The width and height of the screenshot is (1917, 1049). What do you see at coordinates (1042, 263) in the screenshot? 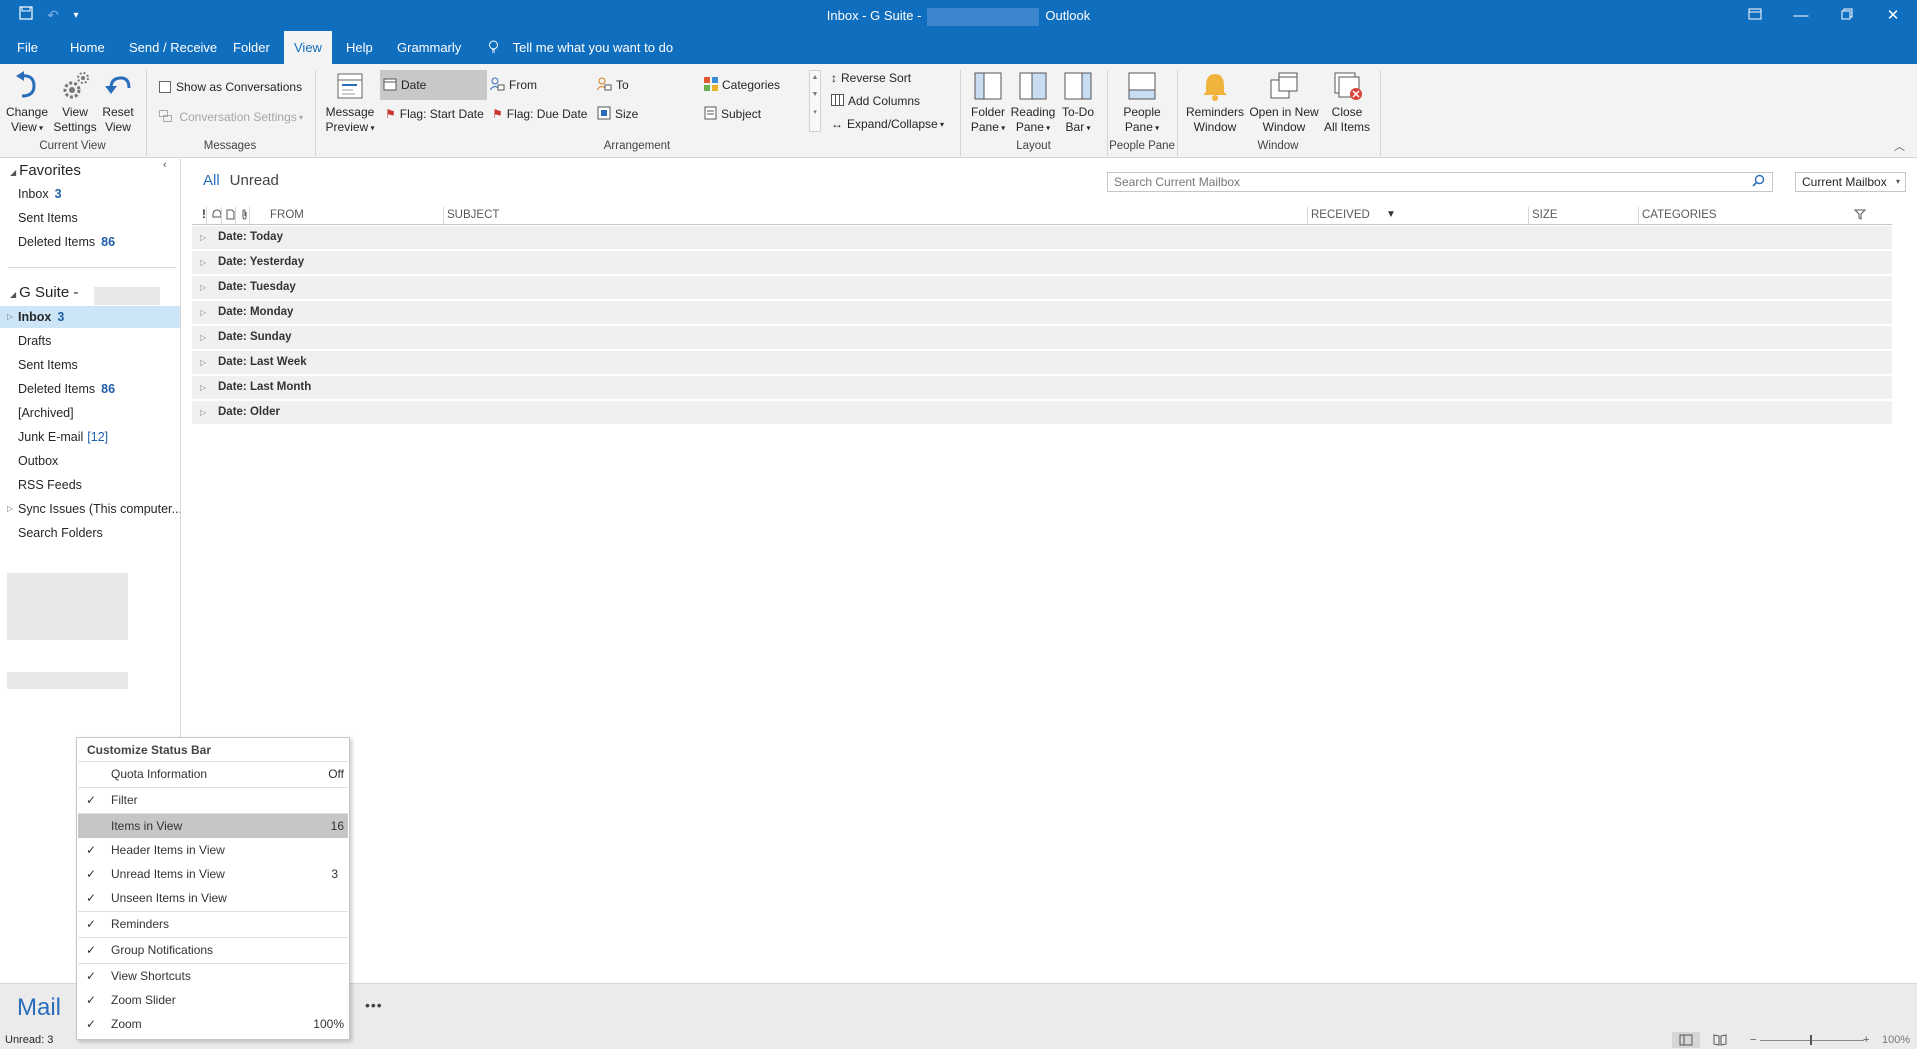
I see `group-header-yesterday: ▷ Date: Yesterday` at bounding box center [1042, 263].